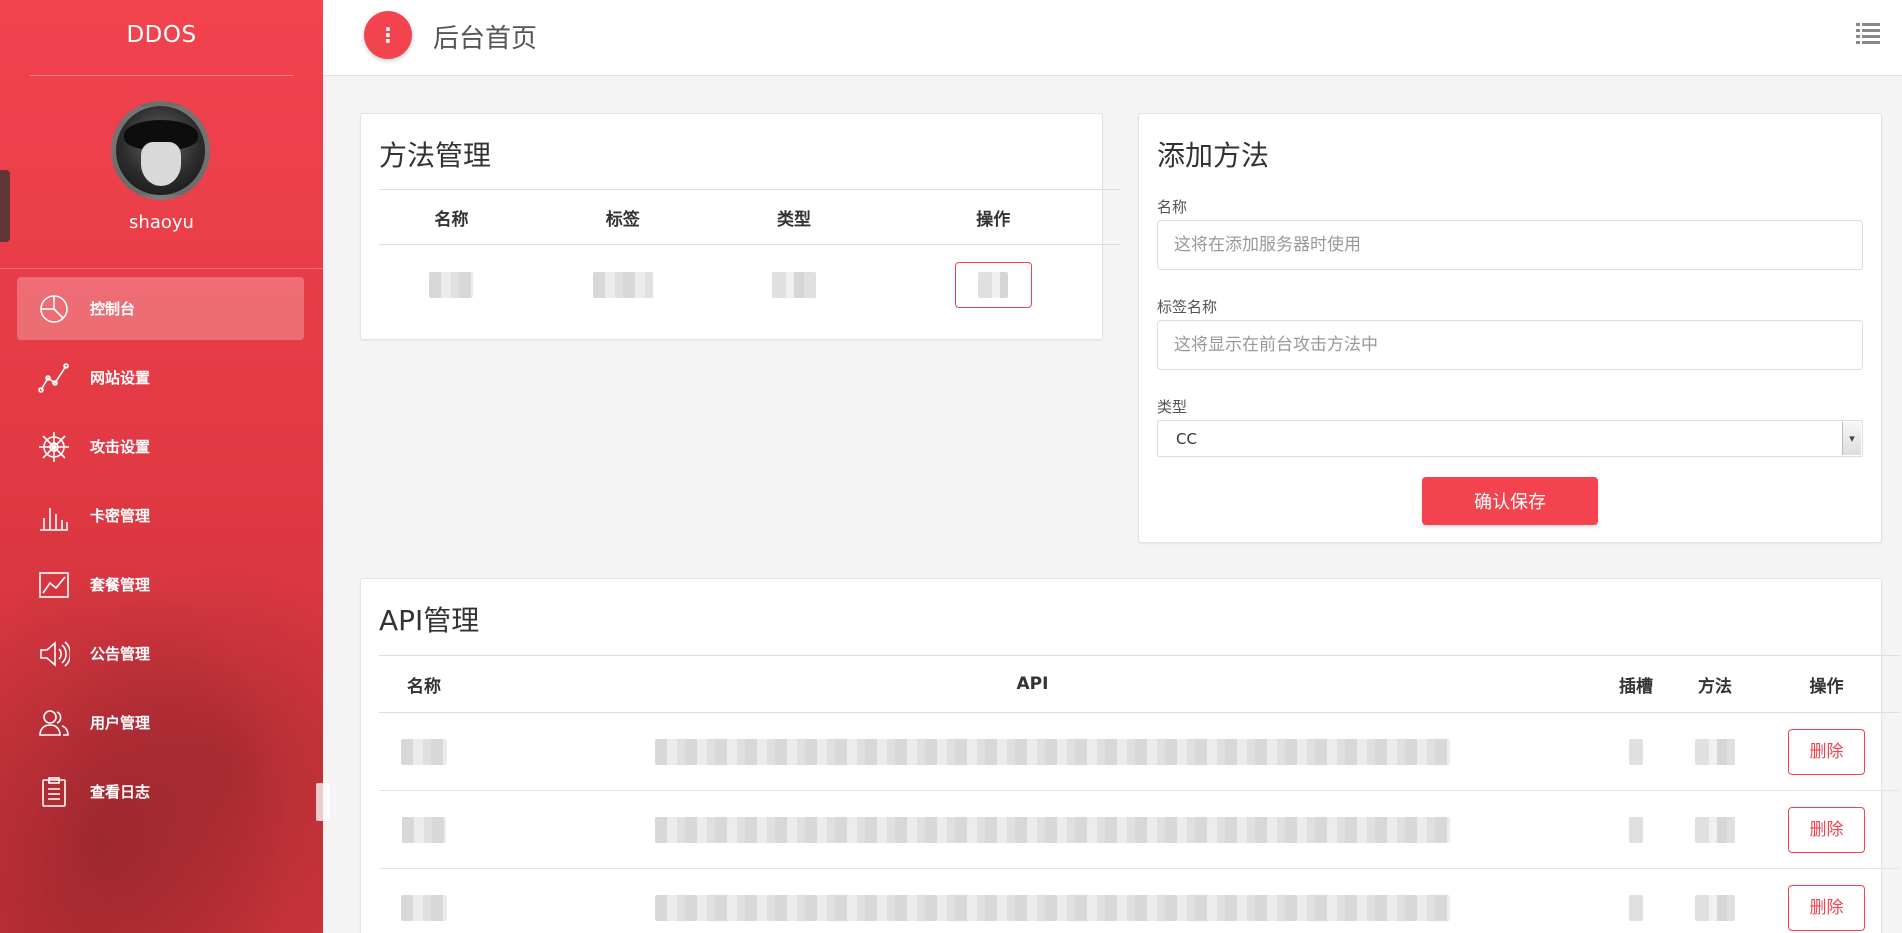  What do you see at coordinates (5, 206) in the screenshot?
I see `side-handle` at bounding box center [5, 206].